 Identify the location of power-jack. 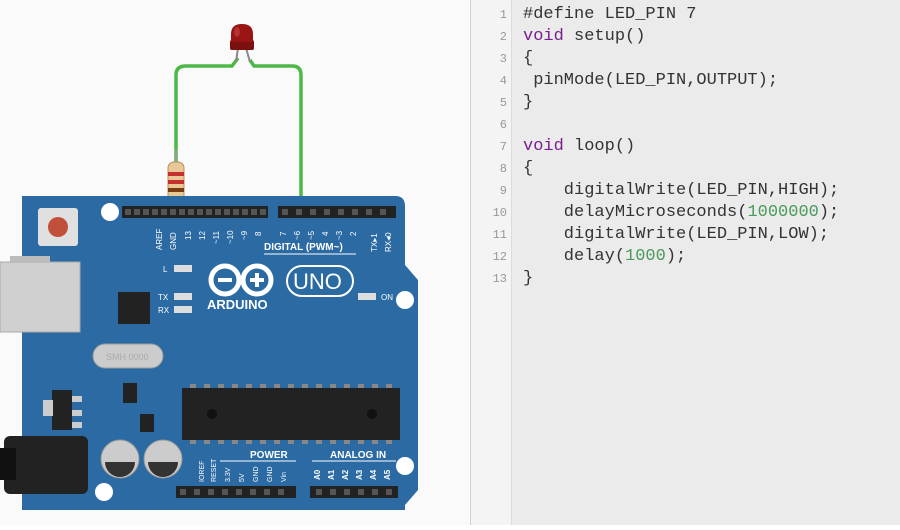
(46, 465).